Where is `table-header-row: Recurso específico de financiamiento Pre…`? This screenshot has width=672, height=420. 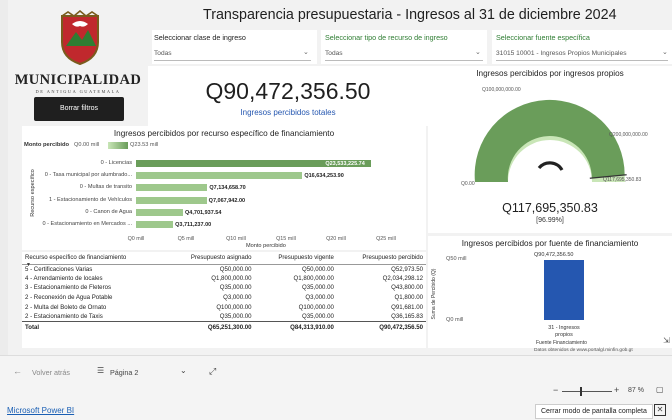 table-header-row: Recurso específico de financiamiento Pre… is located at coordinates (224, 258).